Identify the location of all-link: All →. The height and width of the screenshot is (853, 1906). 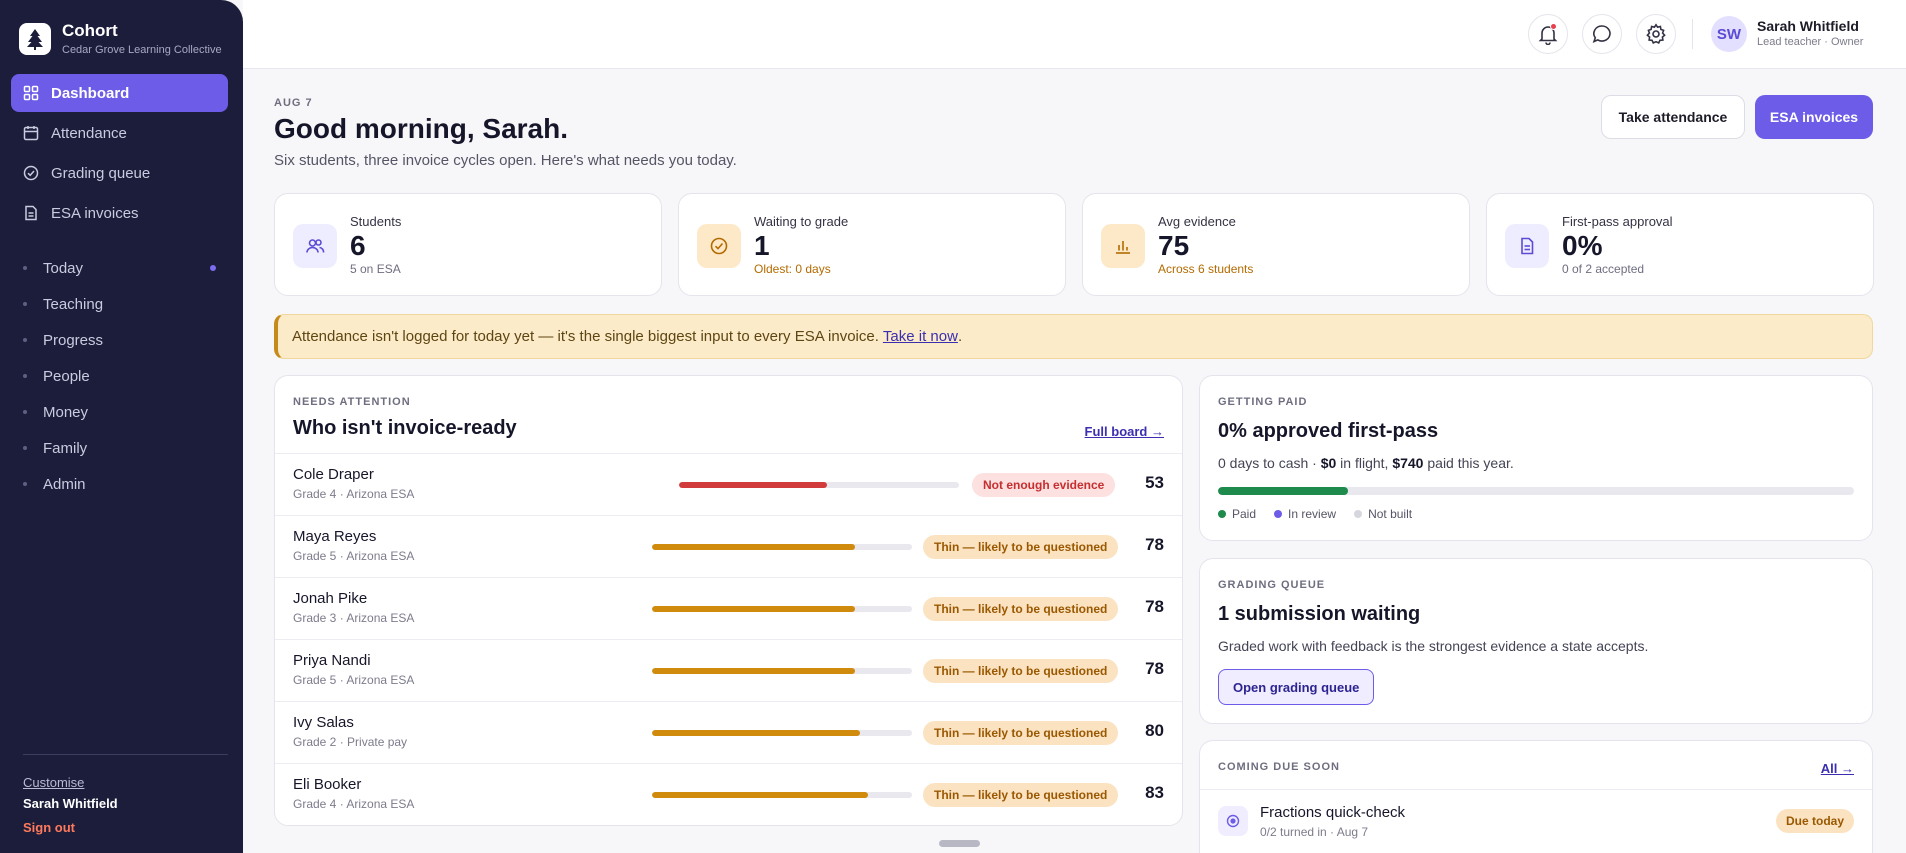
(1837, 768).